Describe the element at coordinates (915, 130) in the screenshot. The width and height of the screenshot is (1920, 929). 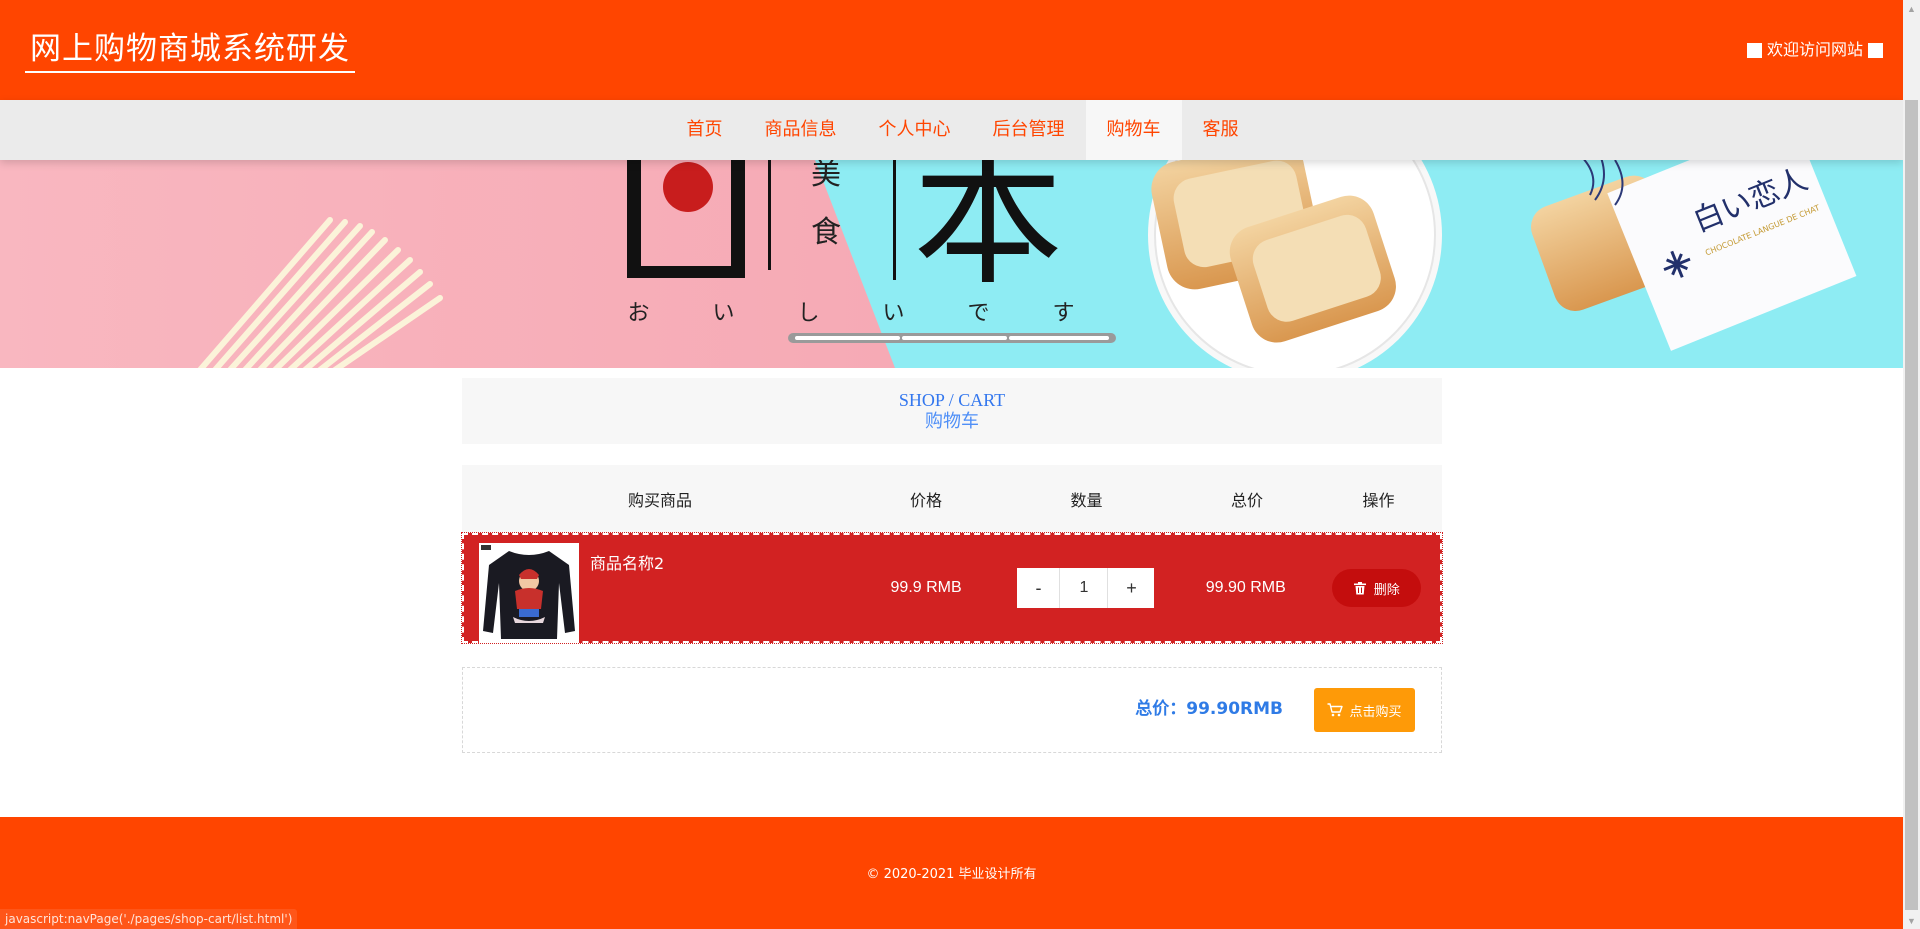
I see `nav-item-personal-center: 个人中心` at that location.